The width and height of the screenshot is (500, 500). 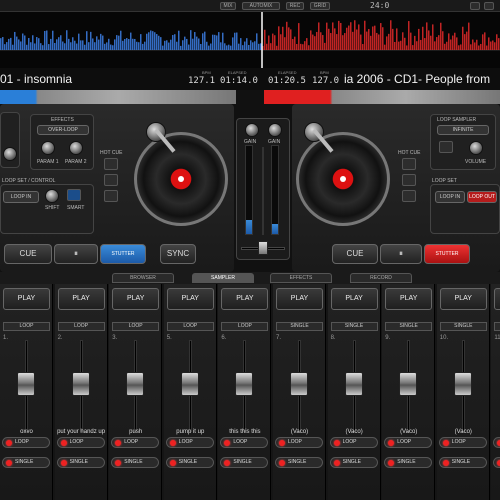 I want to click on smart-label: SMART, so click(x=76, y=208).